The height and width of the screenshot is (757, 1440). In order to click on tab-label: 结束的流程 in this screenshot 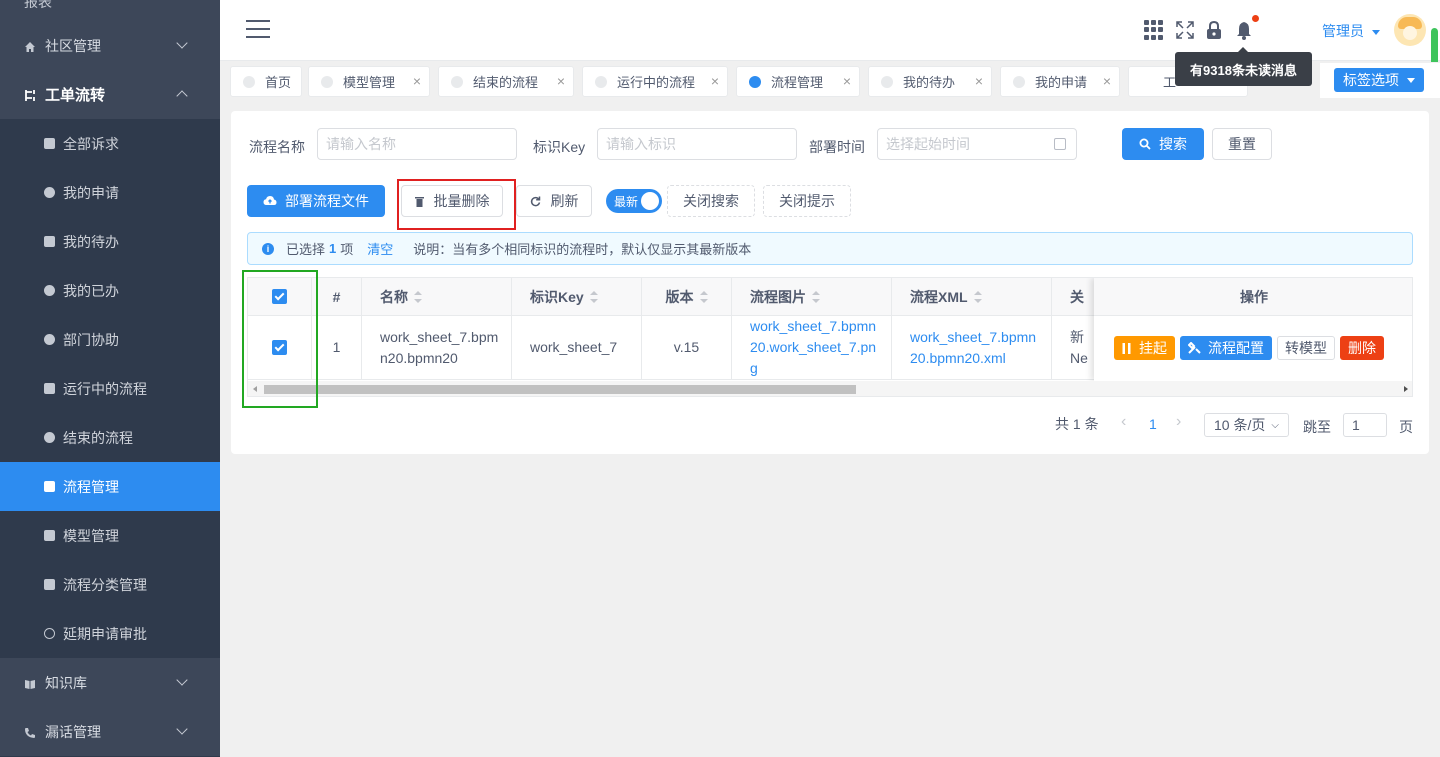, I will do `click(506, 82)`.